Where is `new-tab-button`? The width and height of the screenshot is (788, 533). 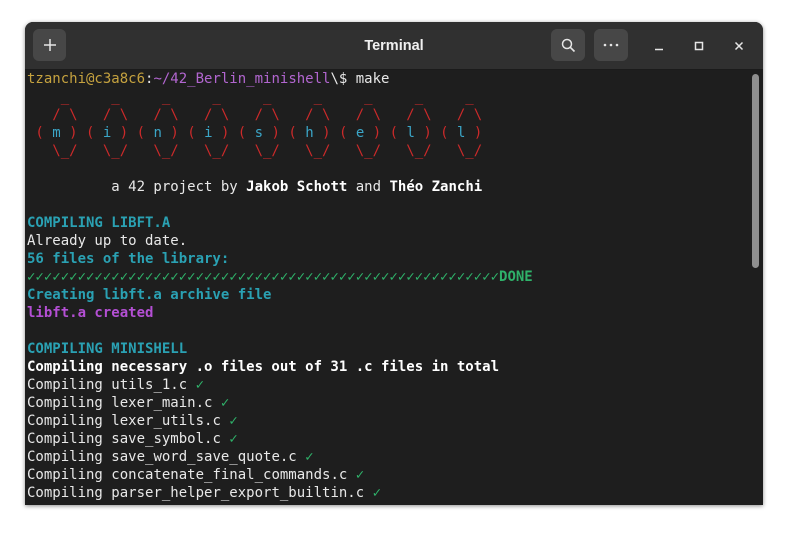
new-tab-button is located at coordinates (49, 45).